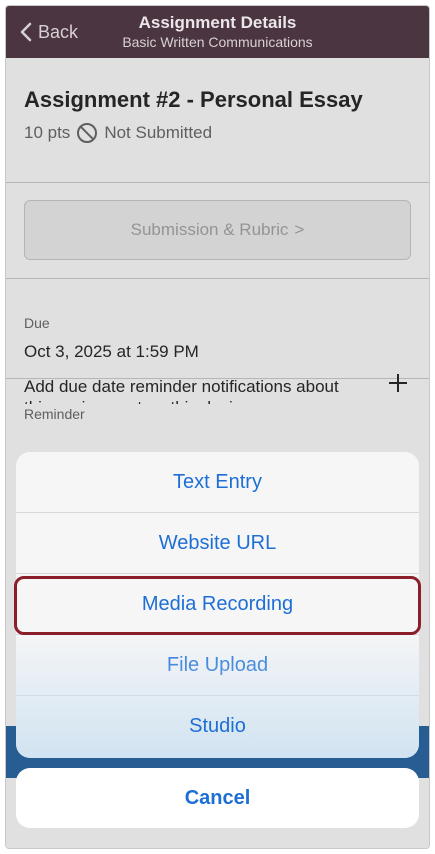  What do you see at coordinates (217, 133) in the screenshot?
I see `assignment-meta: 10 pts Not Submitted` at bounding box center [217, 133].